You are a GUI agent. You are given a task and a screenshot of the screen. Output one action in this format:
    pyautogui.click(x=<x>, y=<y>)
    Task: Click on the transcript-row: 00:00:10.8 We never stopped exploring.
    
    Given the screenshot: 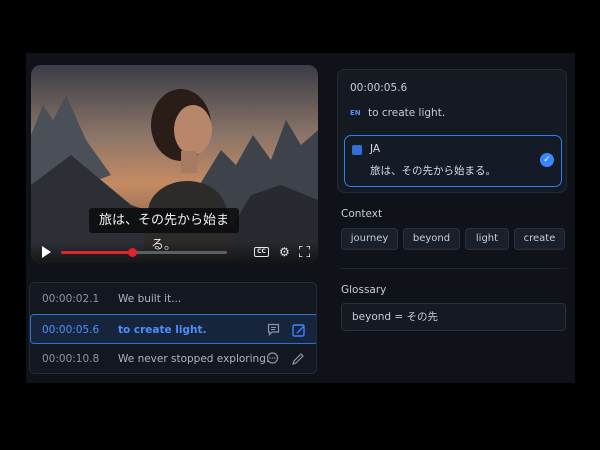 What is the action you would take?
    pyautogui.click(x=173, y=358)
    